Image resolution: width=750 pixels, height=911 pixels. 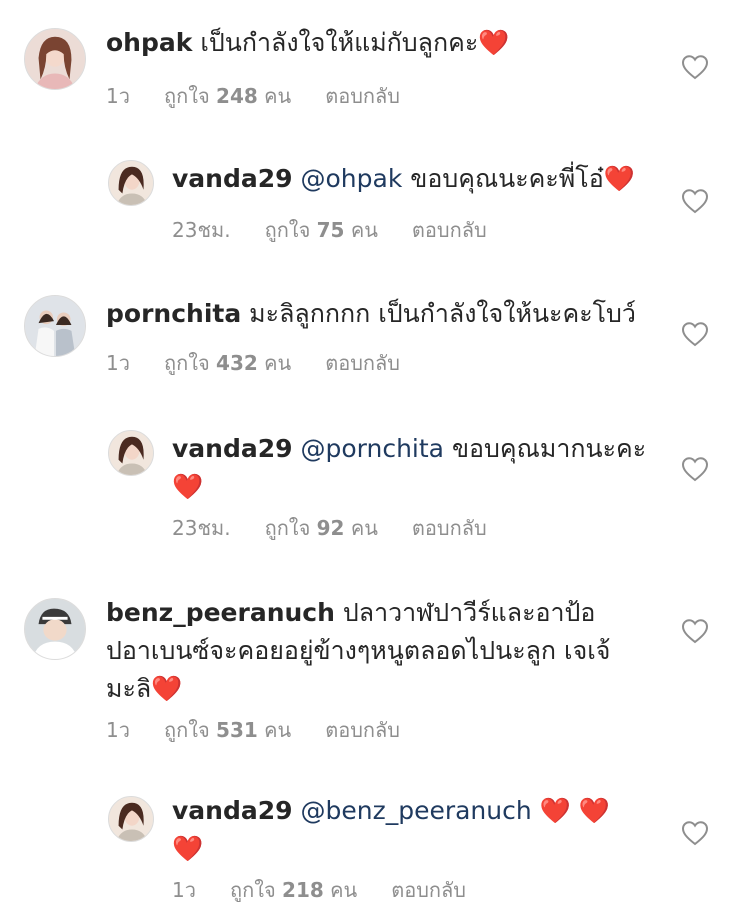 I want to click on comment-text: ohpak เป็นกำลังใจให้แม่กับลูกคะ❤️, so click(x=386, y=43).